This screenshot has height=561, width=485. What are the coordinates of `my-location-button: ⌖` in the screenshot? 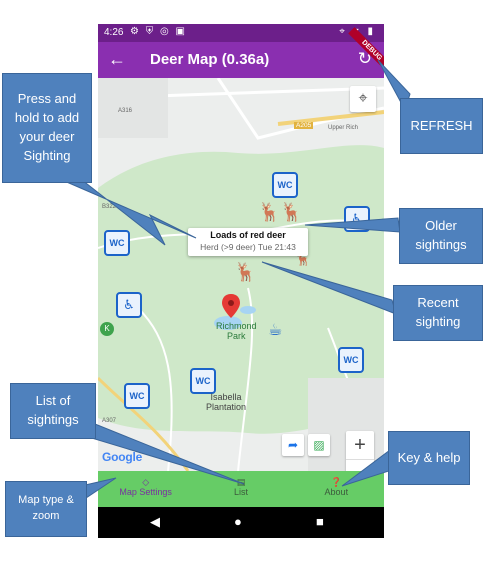 It's located at (363, 99).